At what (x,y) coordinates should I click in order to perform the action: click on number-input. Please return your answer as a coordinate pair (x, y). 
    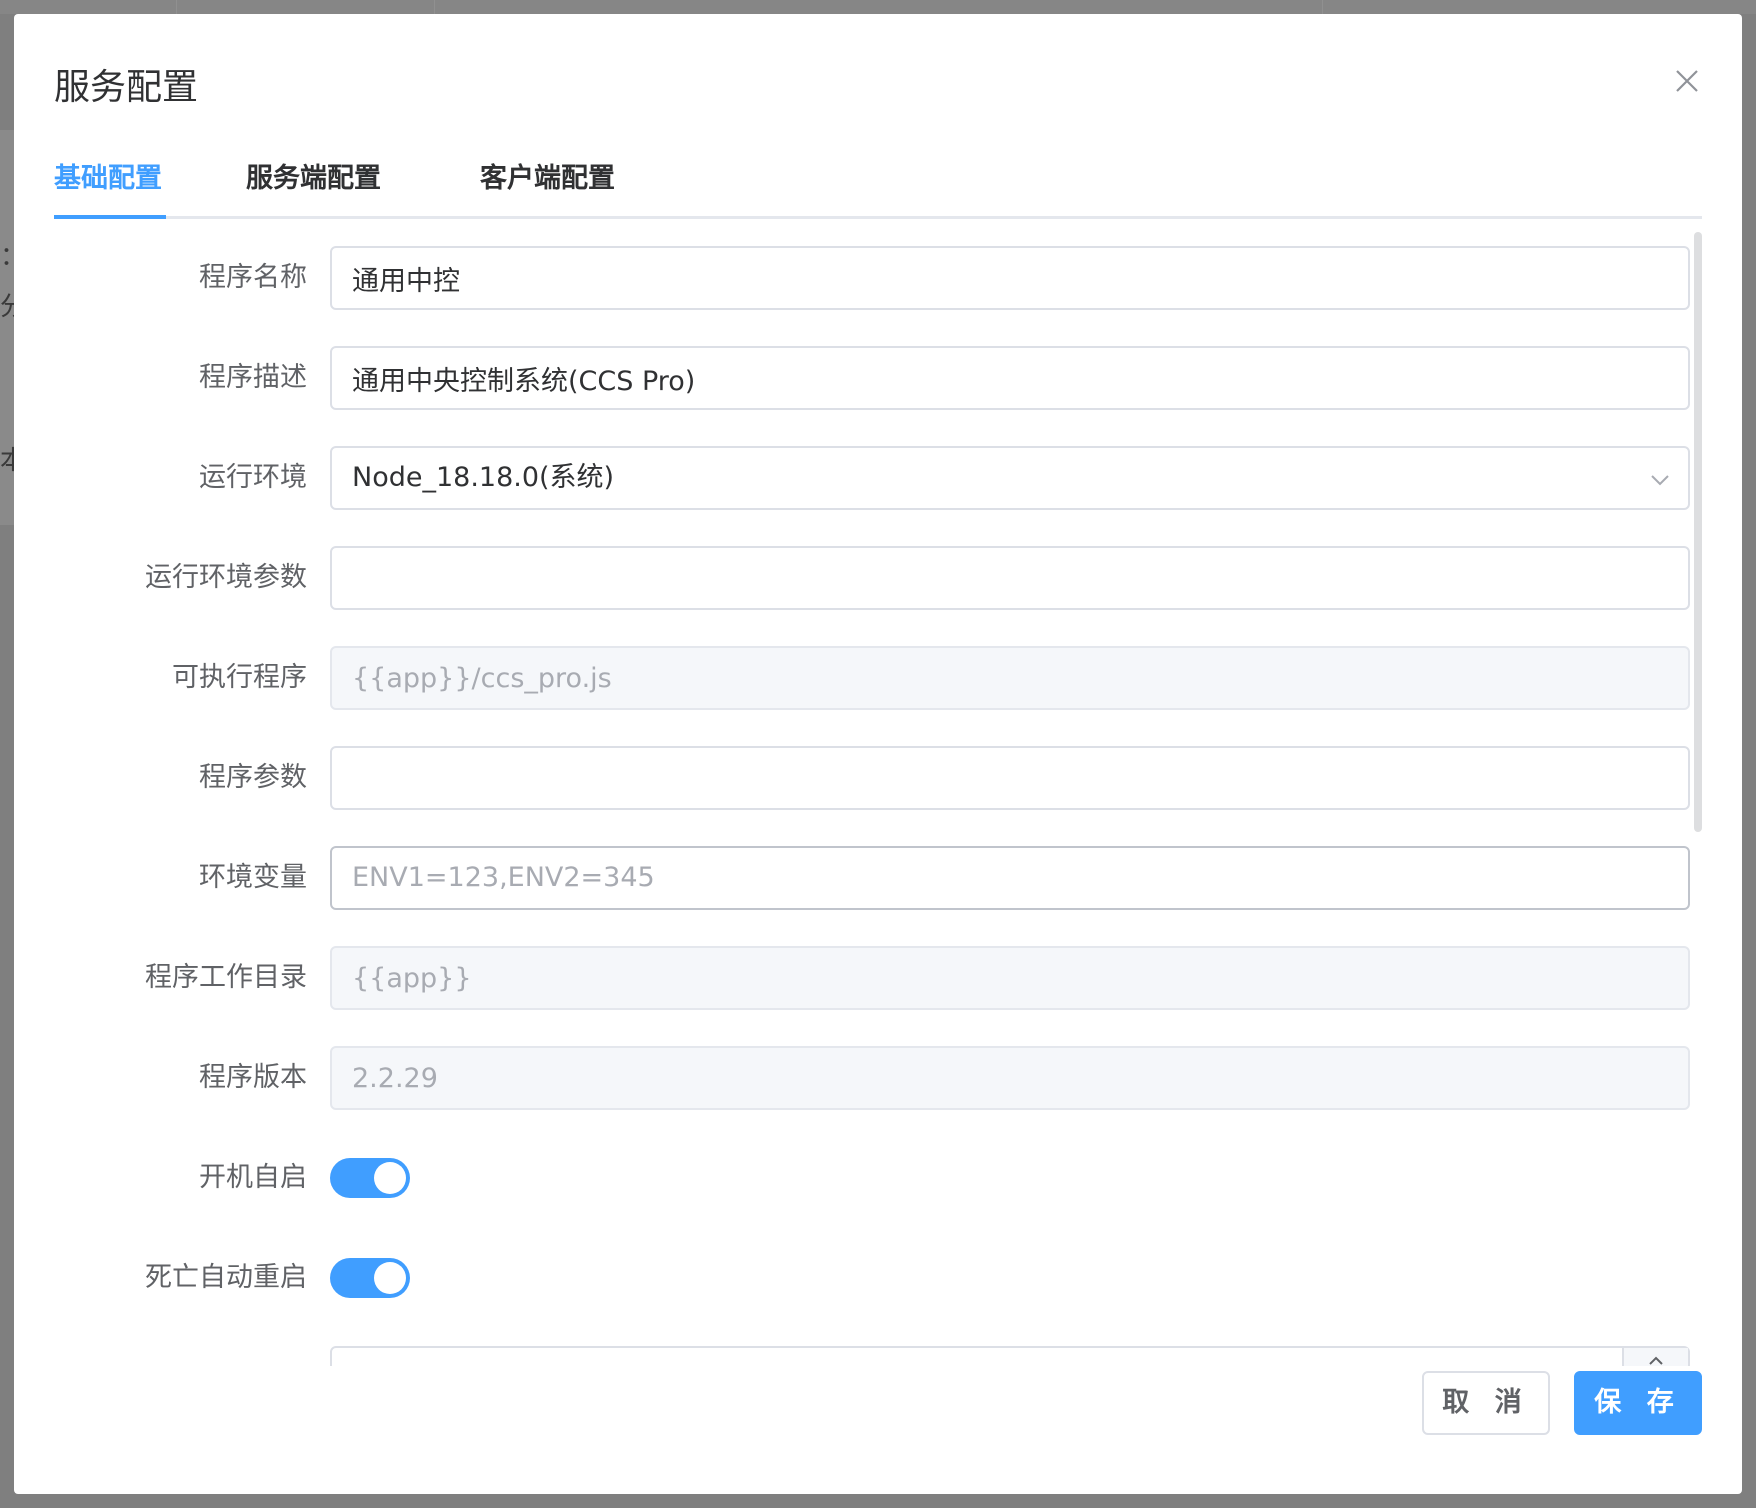
    Looking at the image, I should click on (1010, 1356).